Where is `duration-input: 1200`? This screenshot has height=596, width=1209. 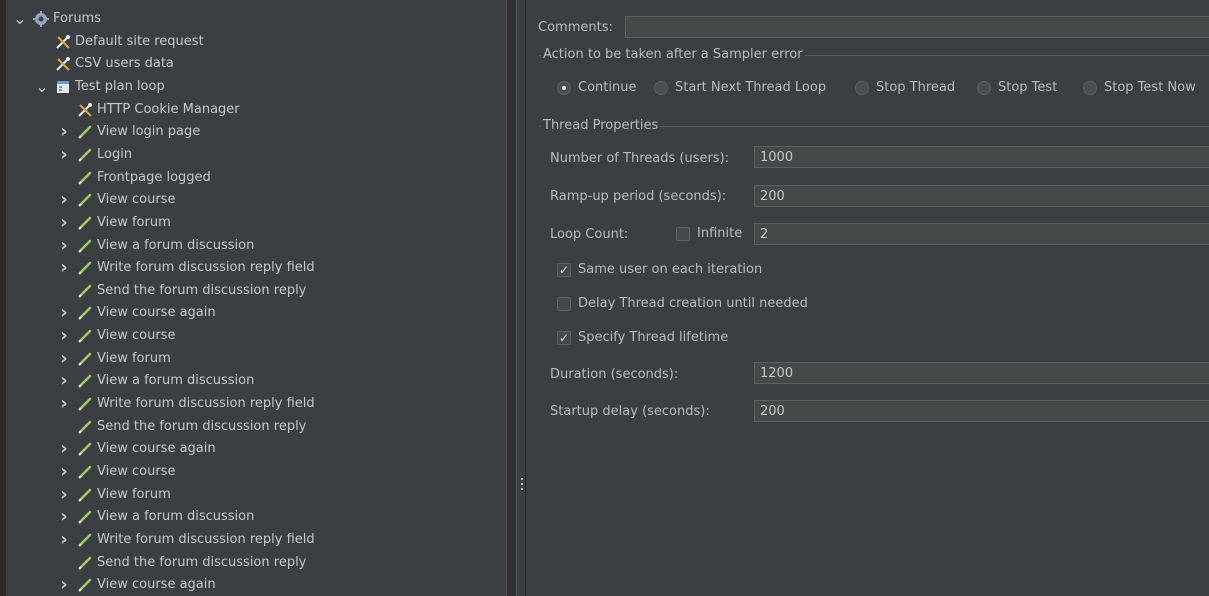
duration-input: 1200 is located at coordinates (981, 373).